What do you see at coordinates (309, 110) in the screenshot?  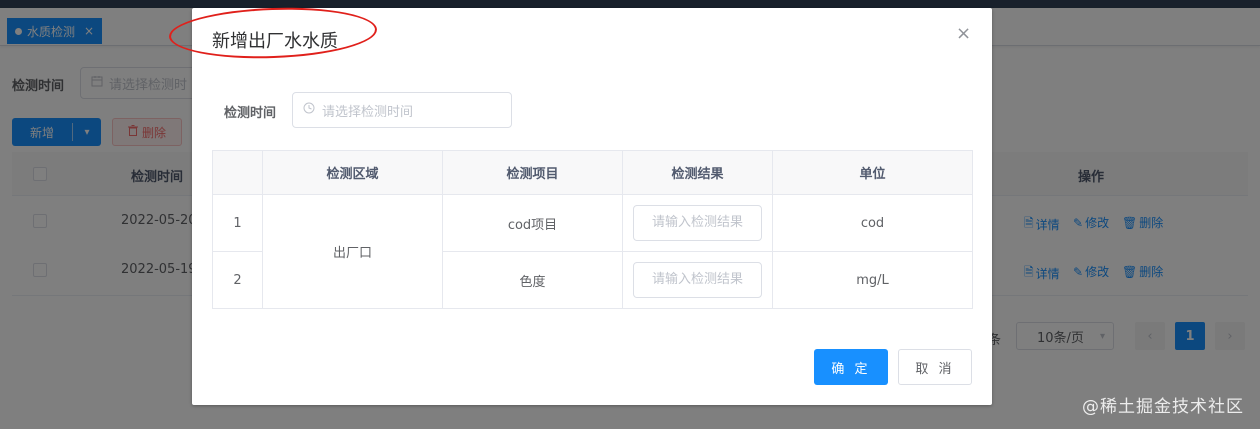 I see `clock-icon` at bounding box center [309, 110].